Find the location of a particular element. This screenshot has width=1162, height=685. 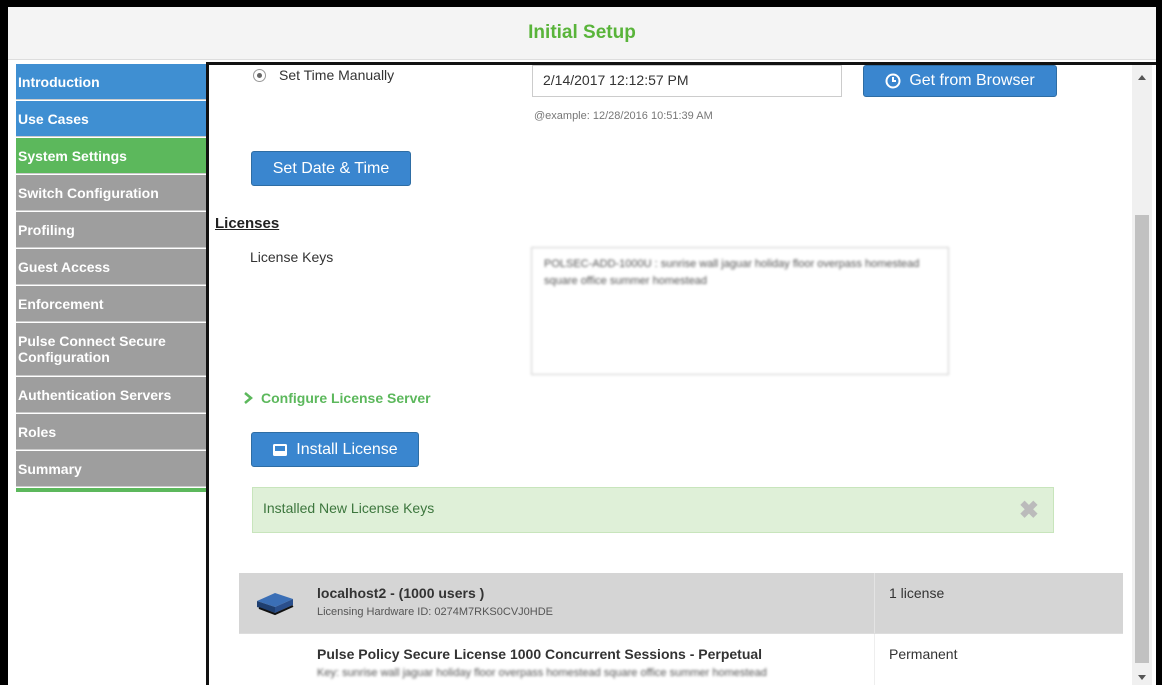

set-date-time-button: Set Date & Time is located at coordinates (331, 168).